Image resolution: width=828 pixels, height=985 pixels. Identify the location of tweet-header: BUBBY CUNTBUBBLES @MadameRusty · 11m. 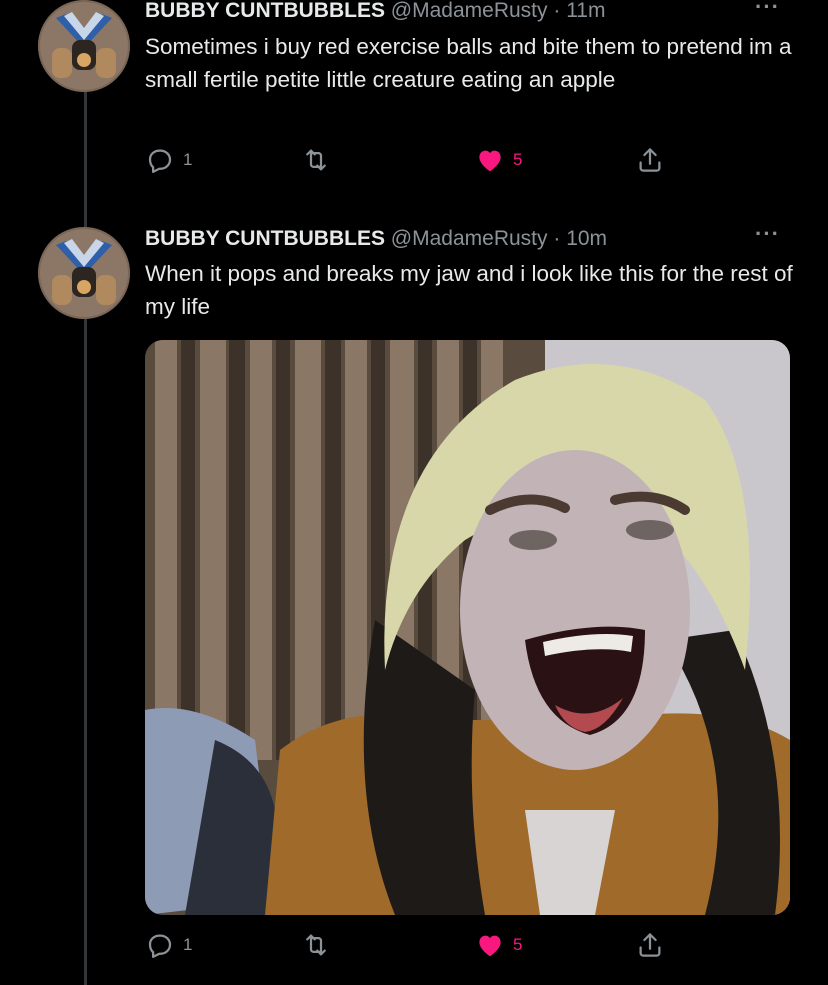
(466, 13).